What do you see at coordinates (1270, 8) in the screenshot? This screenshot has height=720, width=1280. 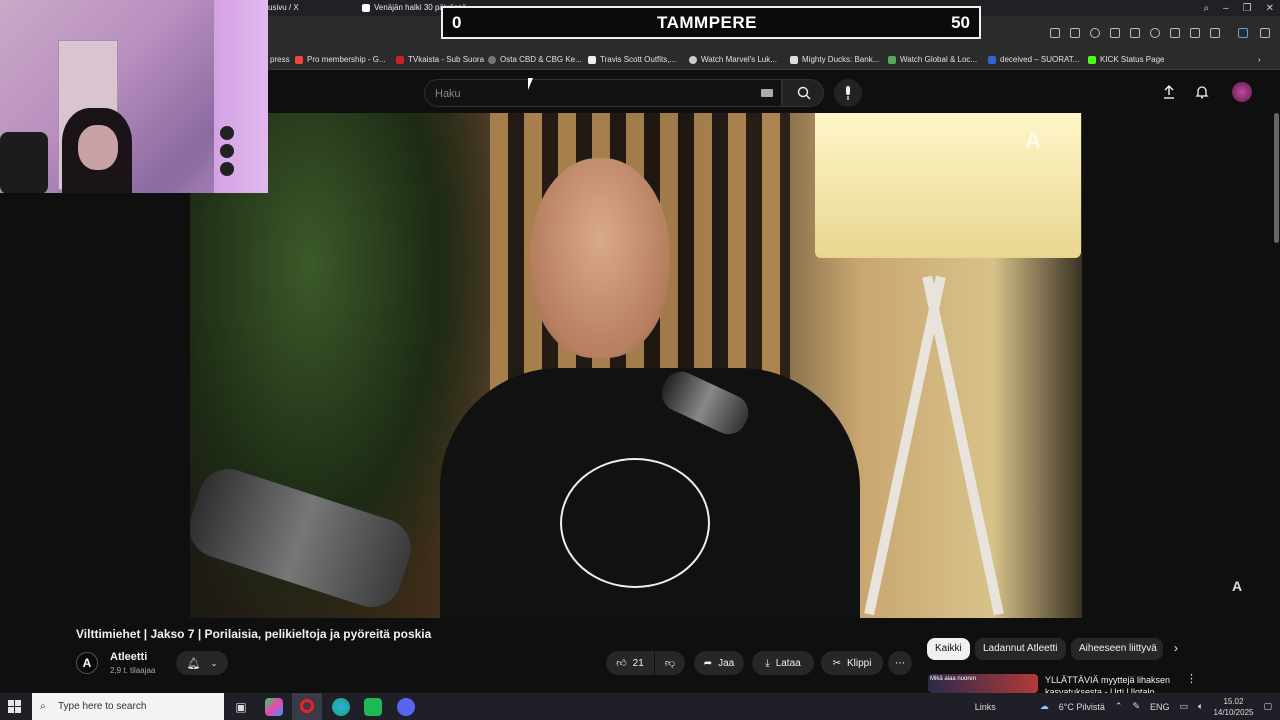 I see `close-icon: ✕` at bounding box center [1270, 8].